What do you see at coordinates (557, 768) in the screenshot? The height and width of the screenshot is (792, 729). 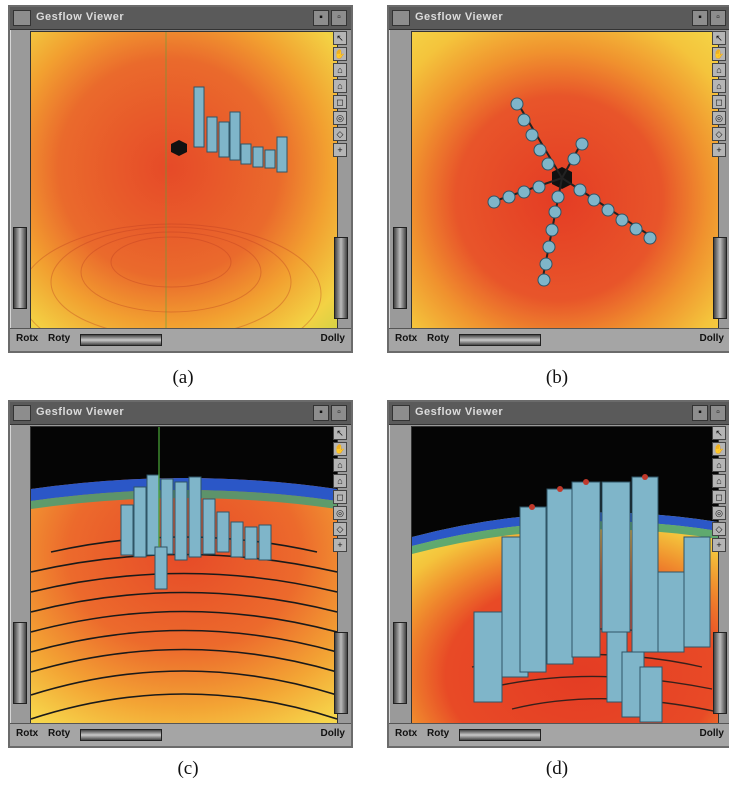 I see `caption-d: (d)` at bounding box center [557, 768].